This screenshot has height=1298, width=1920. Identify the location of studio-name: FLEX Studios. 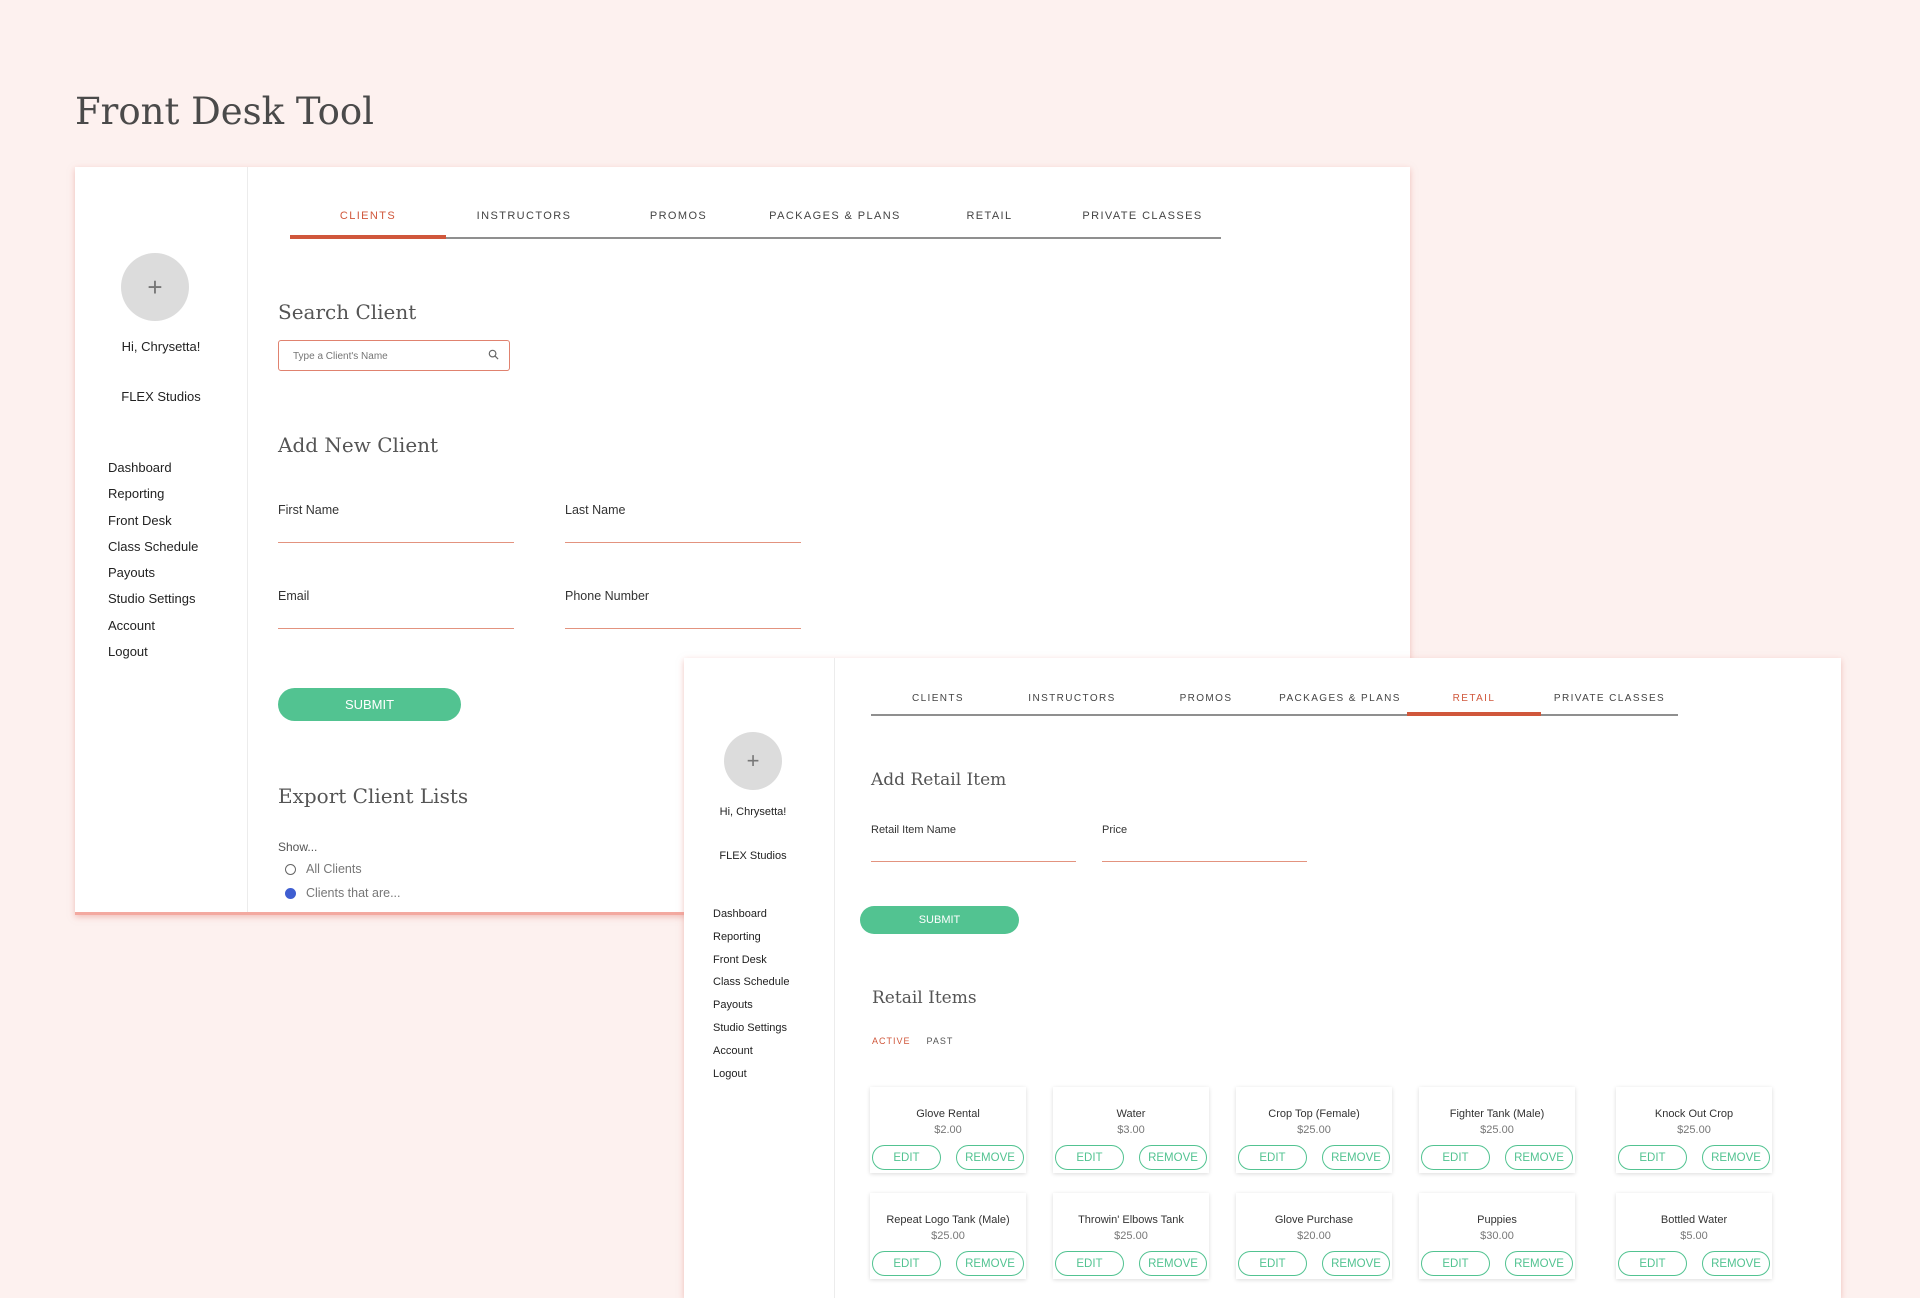
(161, 396).